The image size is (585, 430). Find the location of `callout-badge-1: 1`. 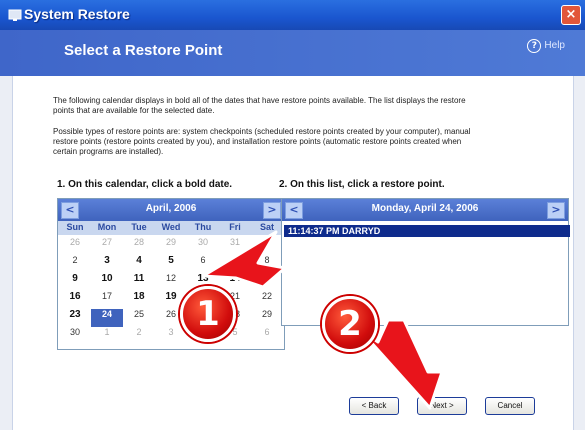

callout-badge-1: 1 is located at coordinates (208, 314).